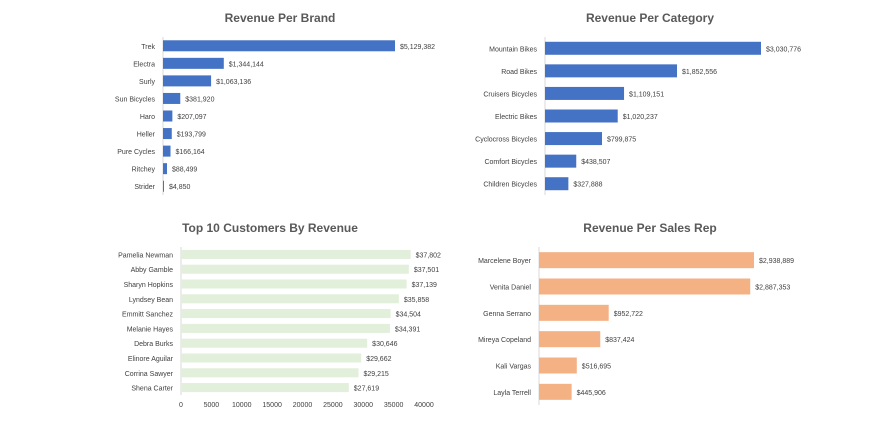 This screenshot has width=885, height=421. I want to click on category-label: Elinore Aguilar, so click(151, 359).